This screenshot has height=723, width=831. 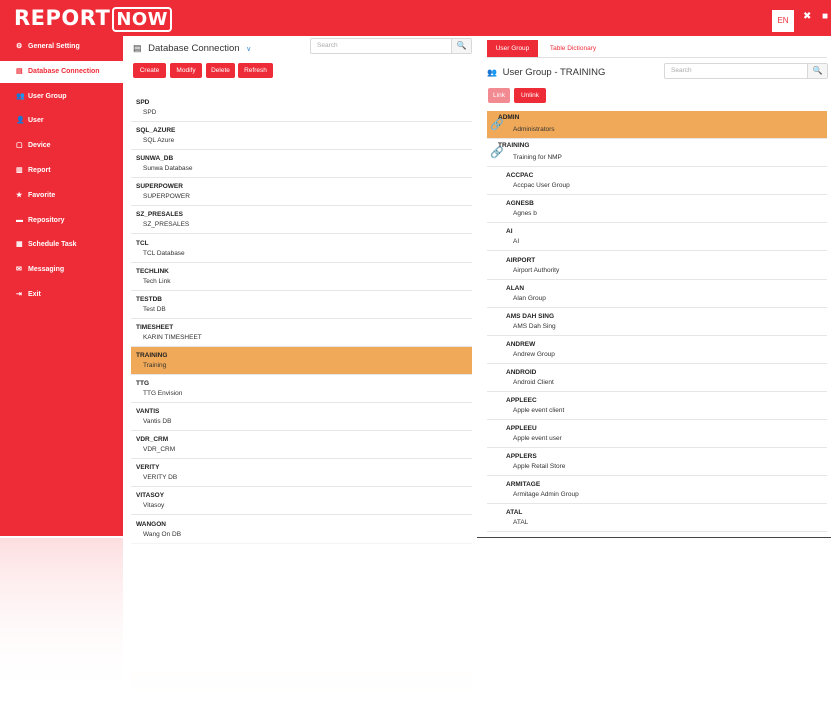 I want to click on refresh-button: Refresh, so click(x=255, y=70).